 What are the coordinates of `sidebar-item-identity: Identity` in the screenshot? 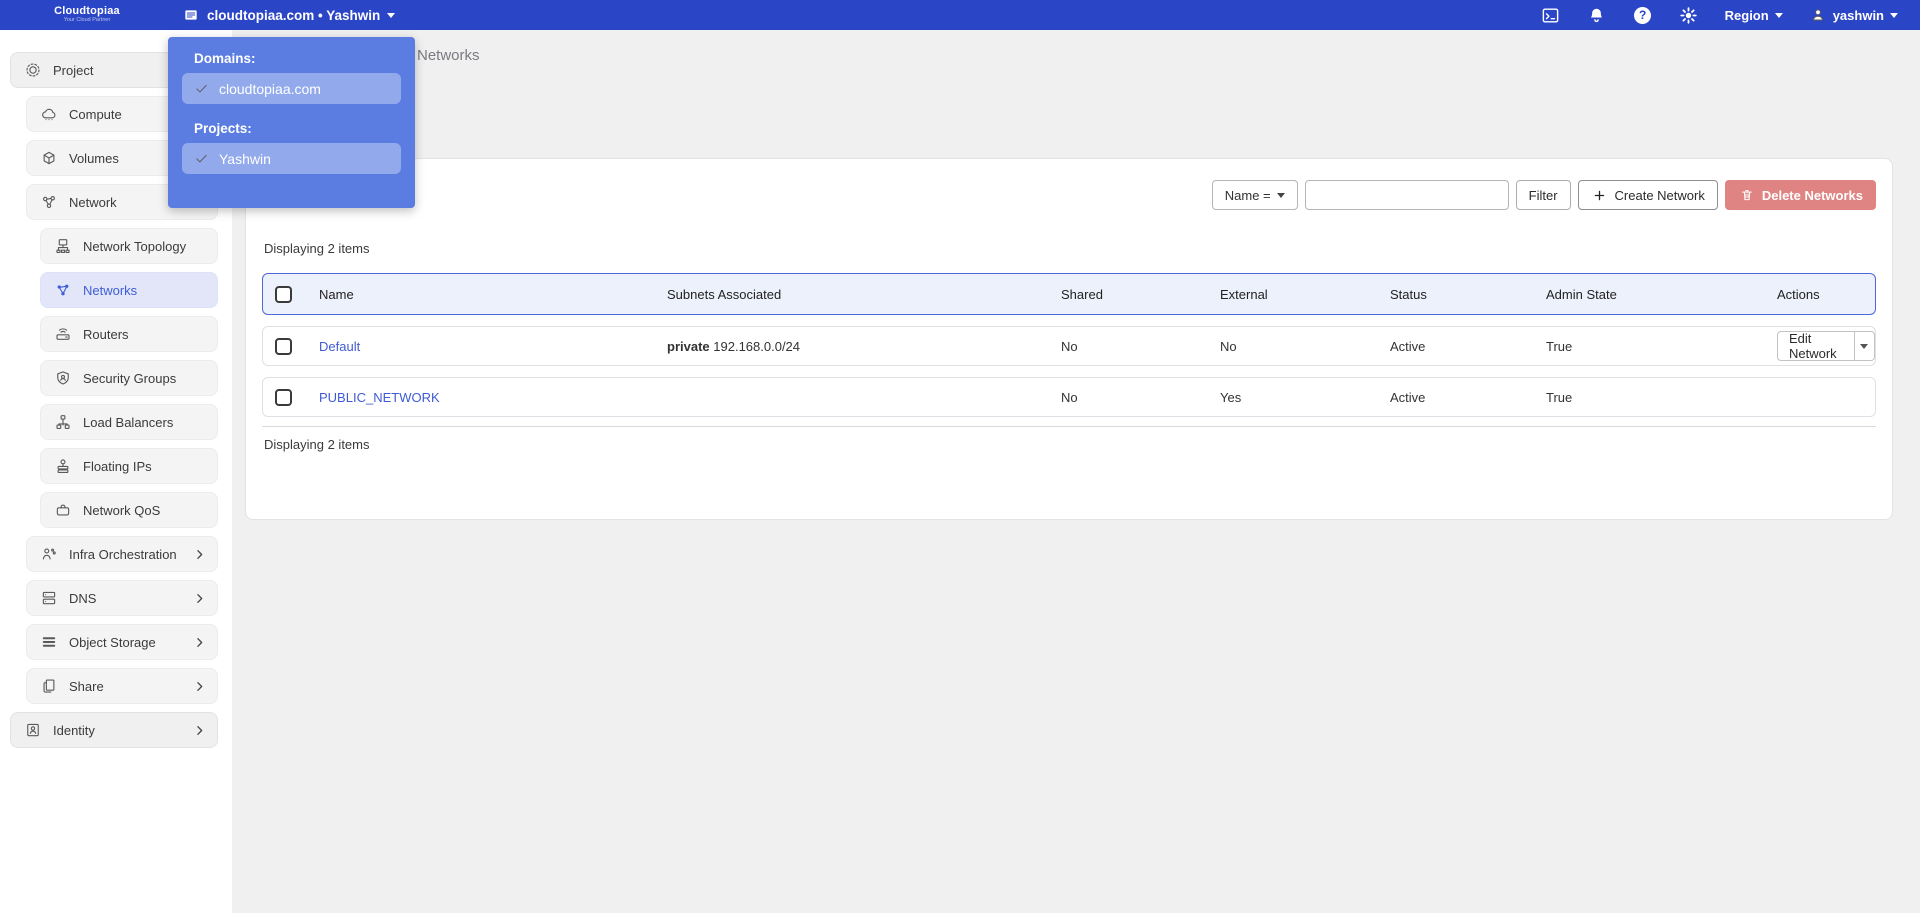 It's located at (114, 730).